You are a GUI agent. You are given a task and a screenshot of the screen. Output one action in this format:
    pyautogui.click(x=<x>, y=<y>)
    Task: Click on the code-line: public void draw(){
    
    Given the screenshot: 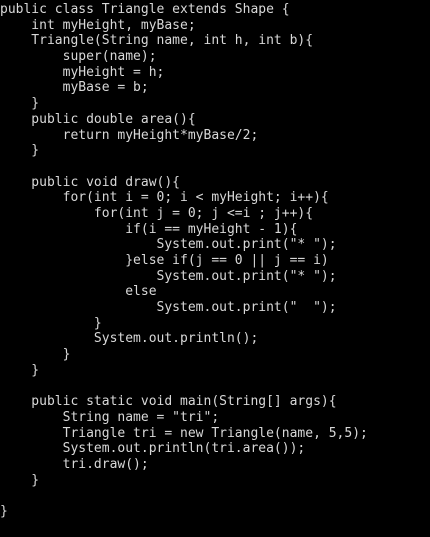 What is the action you would take?
    pyautogui.click(x=90, y=182)
    